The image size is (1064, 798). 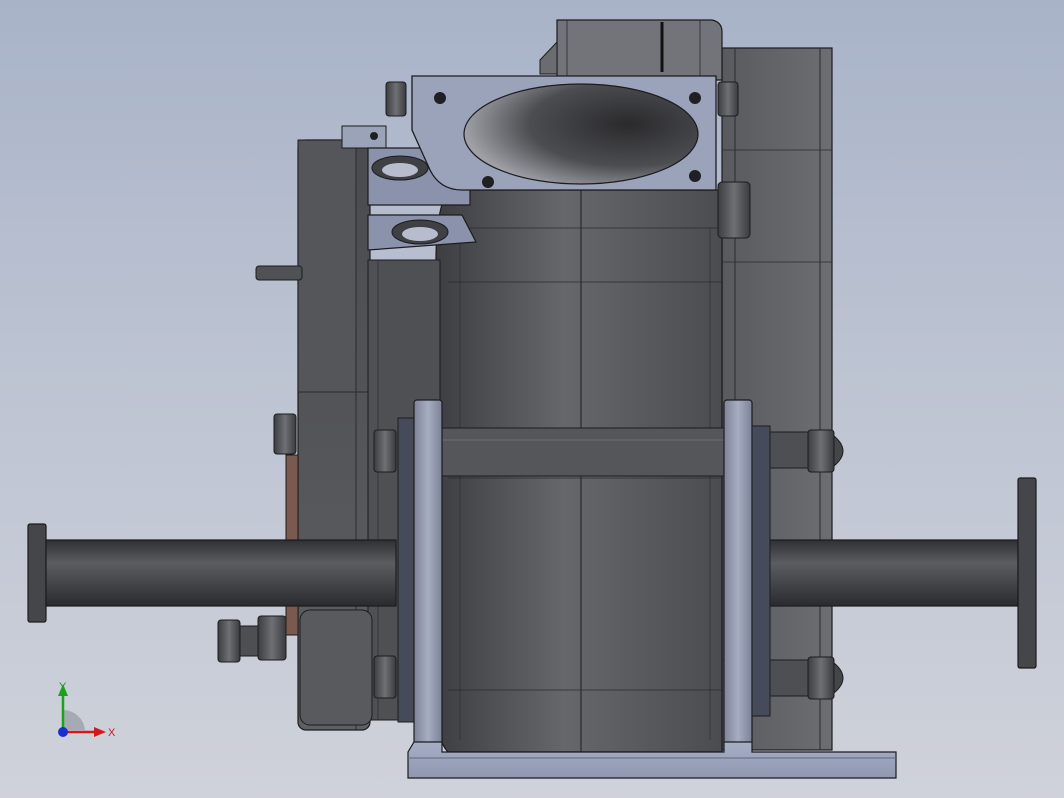 I want to click on right-clamp-plate, so click(x=747, y=572).